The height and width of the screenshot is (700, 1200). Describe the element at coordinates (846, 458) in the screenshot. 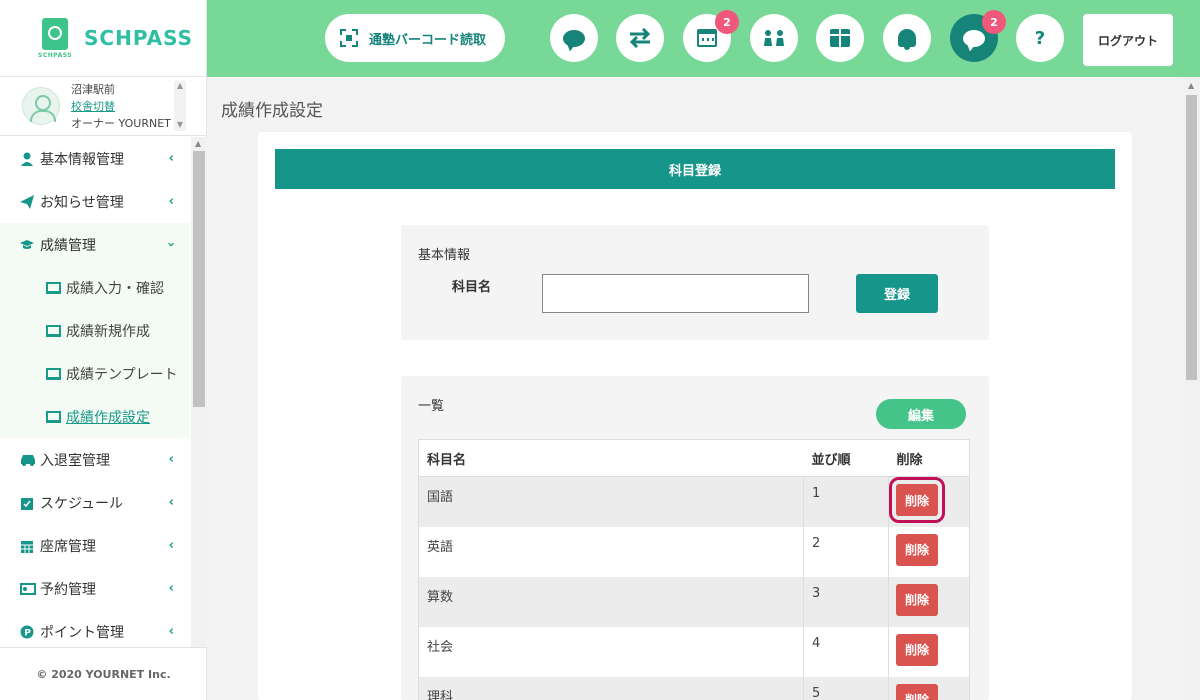

I see `column-header-order: 並び順` at that location.